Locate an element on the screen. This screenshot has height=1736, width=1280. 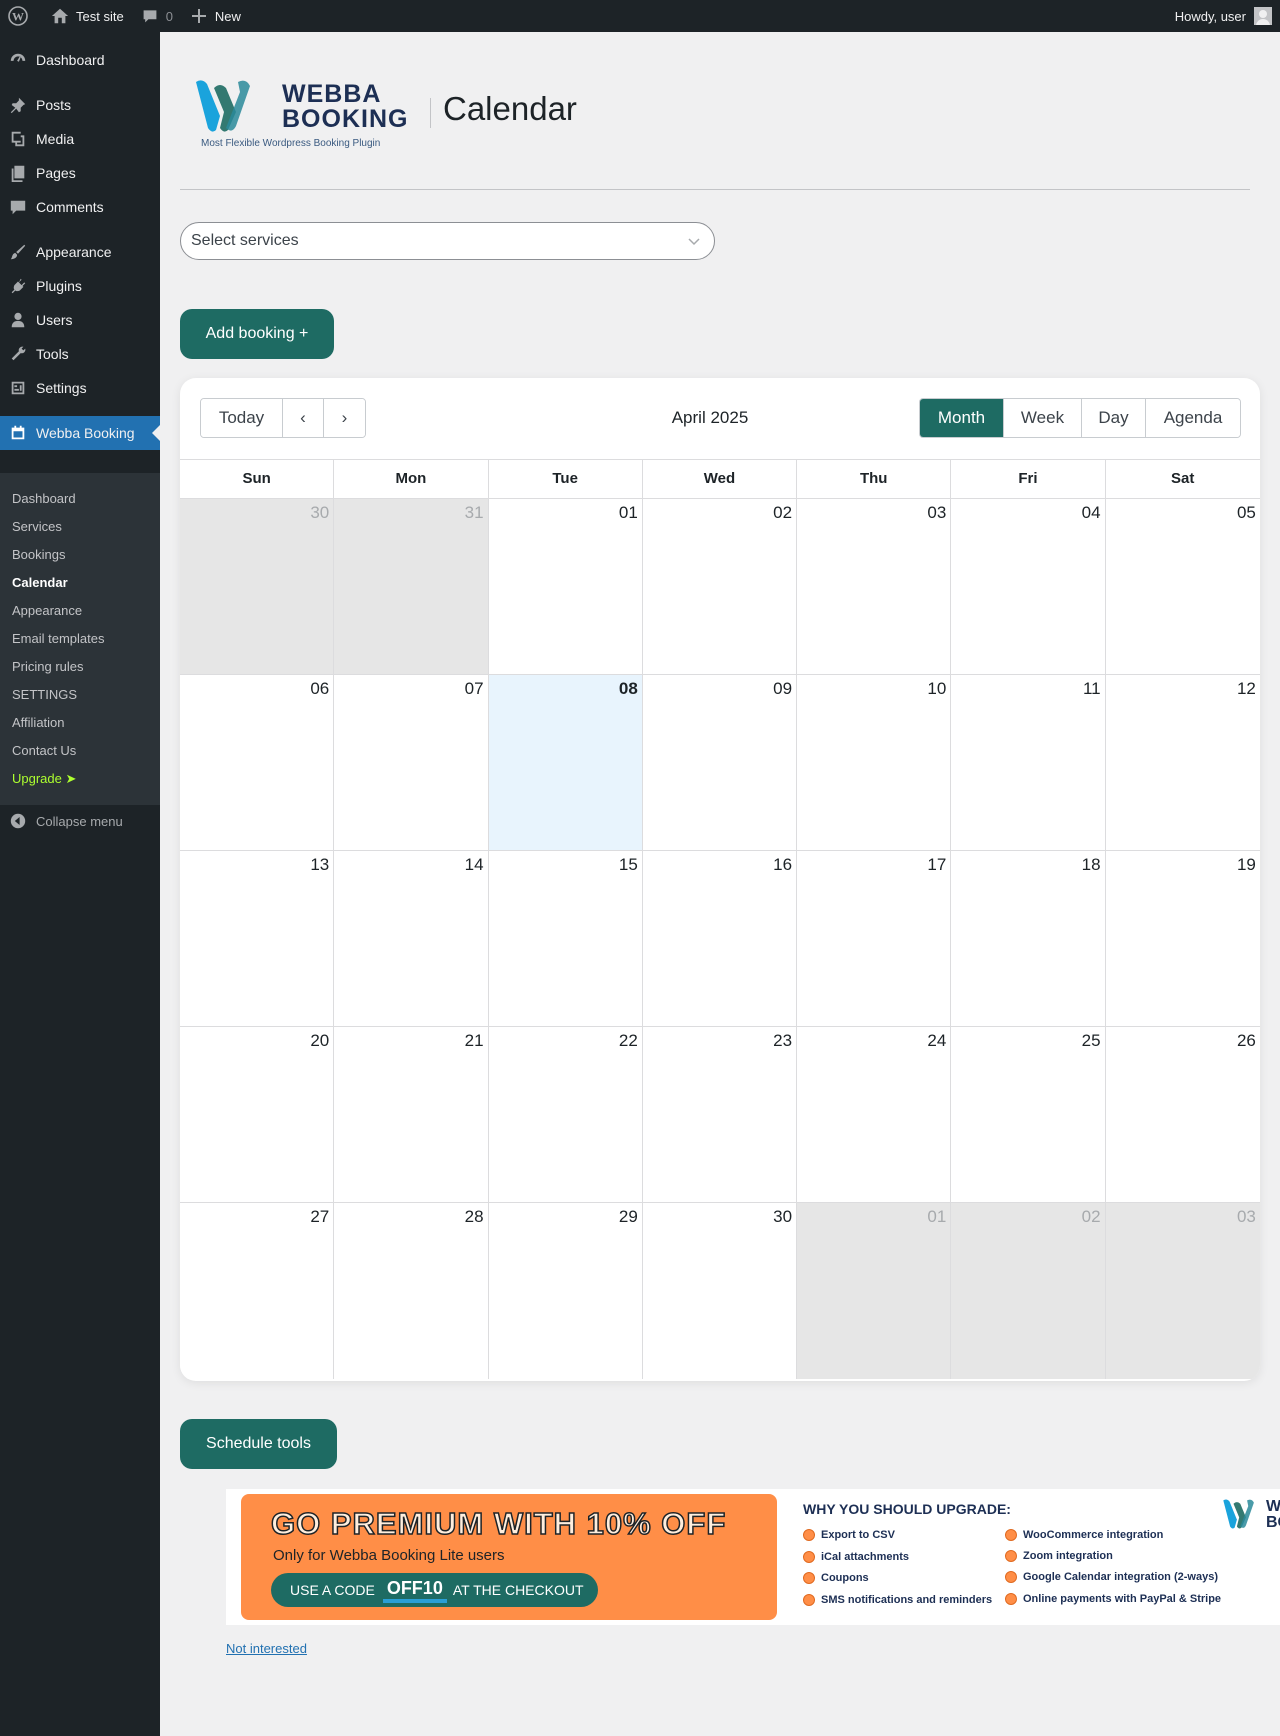
menu-tools: Tools is located at coordinates (80, 354).